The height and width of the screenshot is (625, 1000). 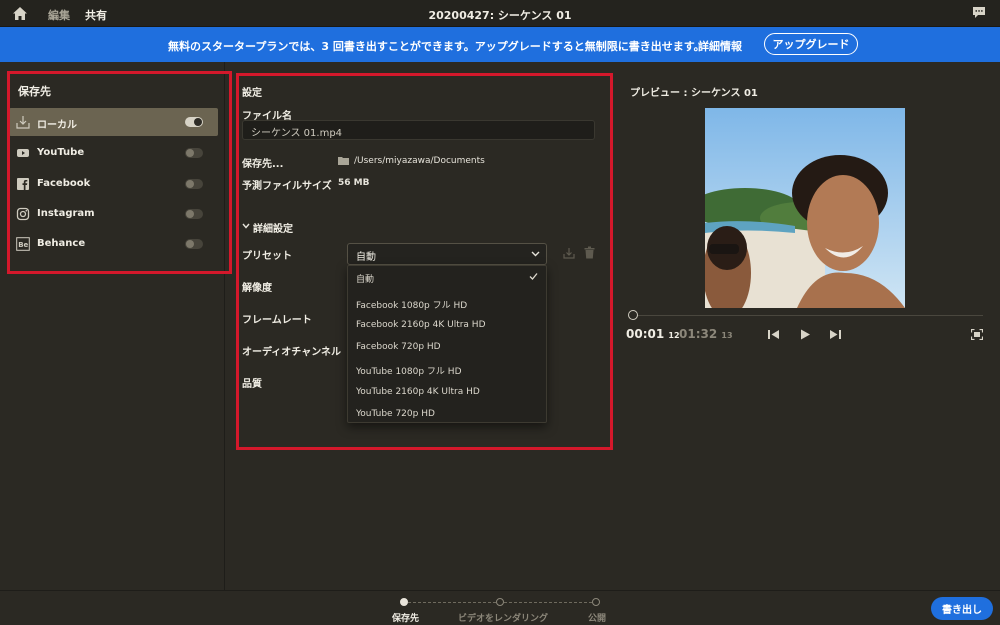 What do you see at coordinates (404, 602) in the screenshot?
I see `step-dot-destination` at bounding box center [404, 602].